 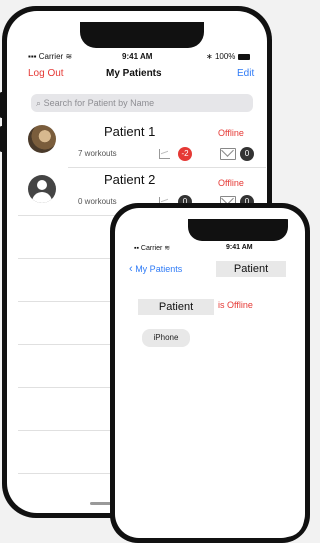 I want to click on chart-icon, so click(x=164, y=154).